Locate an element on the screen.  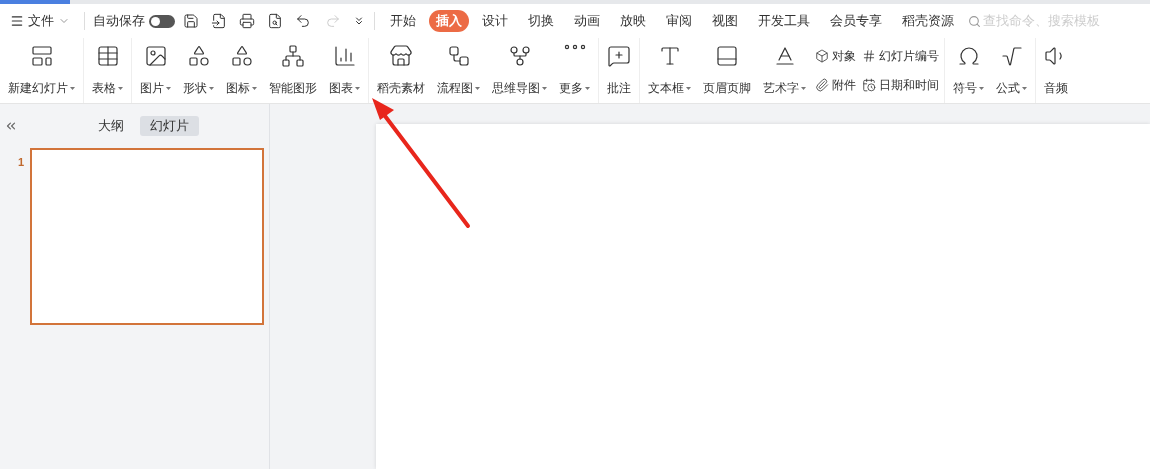
ribbon-button: 表格 is located at coordinates (107, 70).